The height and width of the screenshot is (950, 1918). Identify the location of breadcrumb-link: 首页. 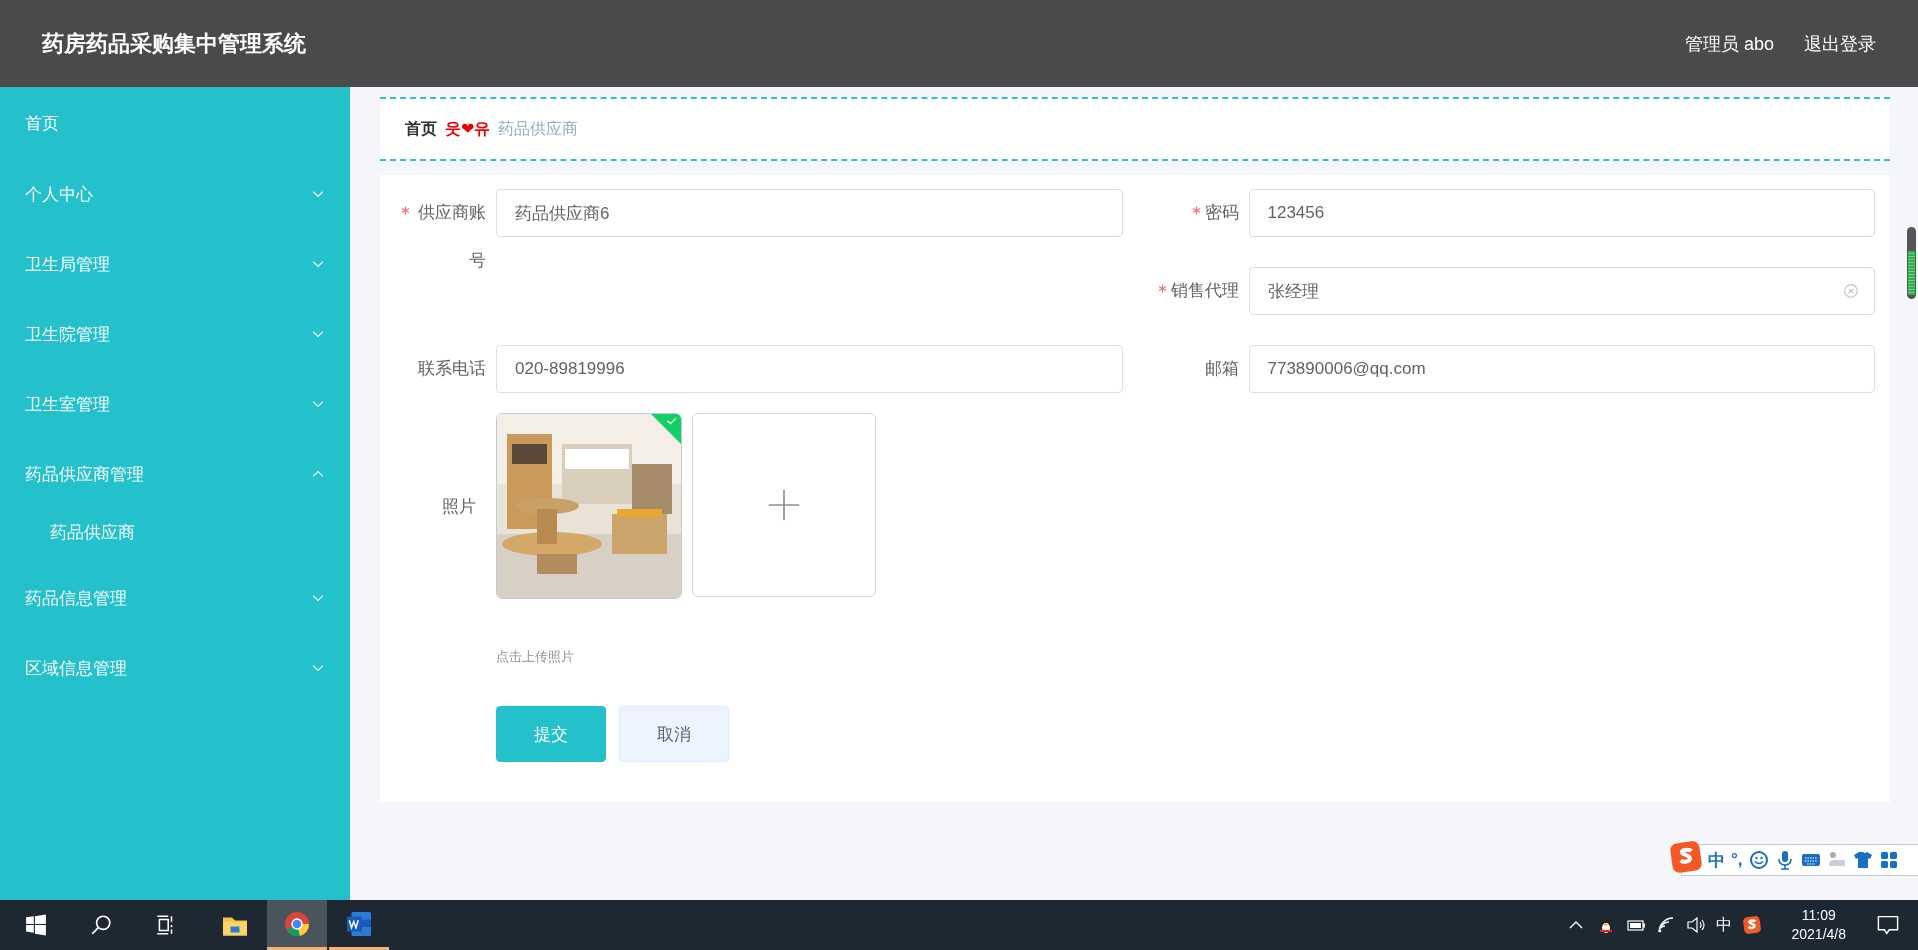
(421, 129).